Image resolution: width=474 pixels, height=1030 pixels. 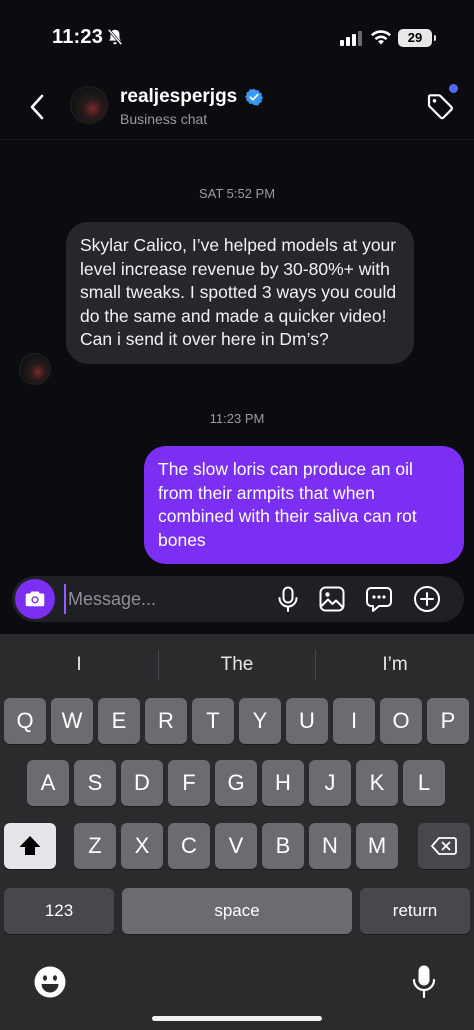 What do you see at coordinates (50, 982) in the screenshot?
I see `emoji-icon` at bounding box center [50, 982].